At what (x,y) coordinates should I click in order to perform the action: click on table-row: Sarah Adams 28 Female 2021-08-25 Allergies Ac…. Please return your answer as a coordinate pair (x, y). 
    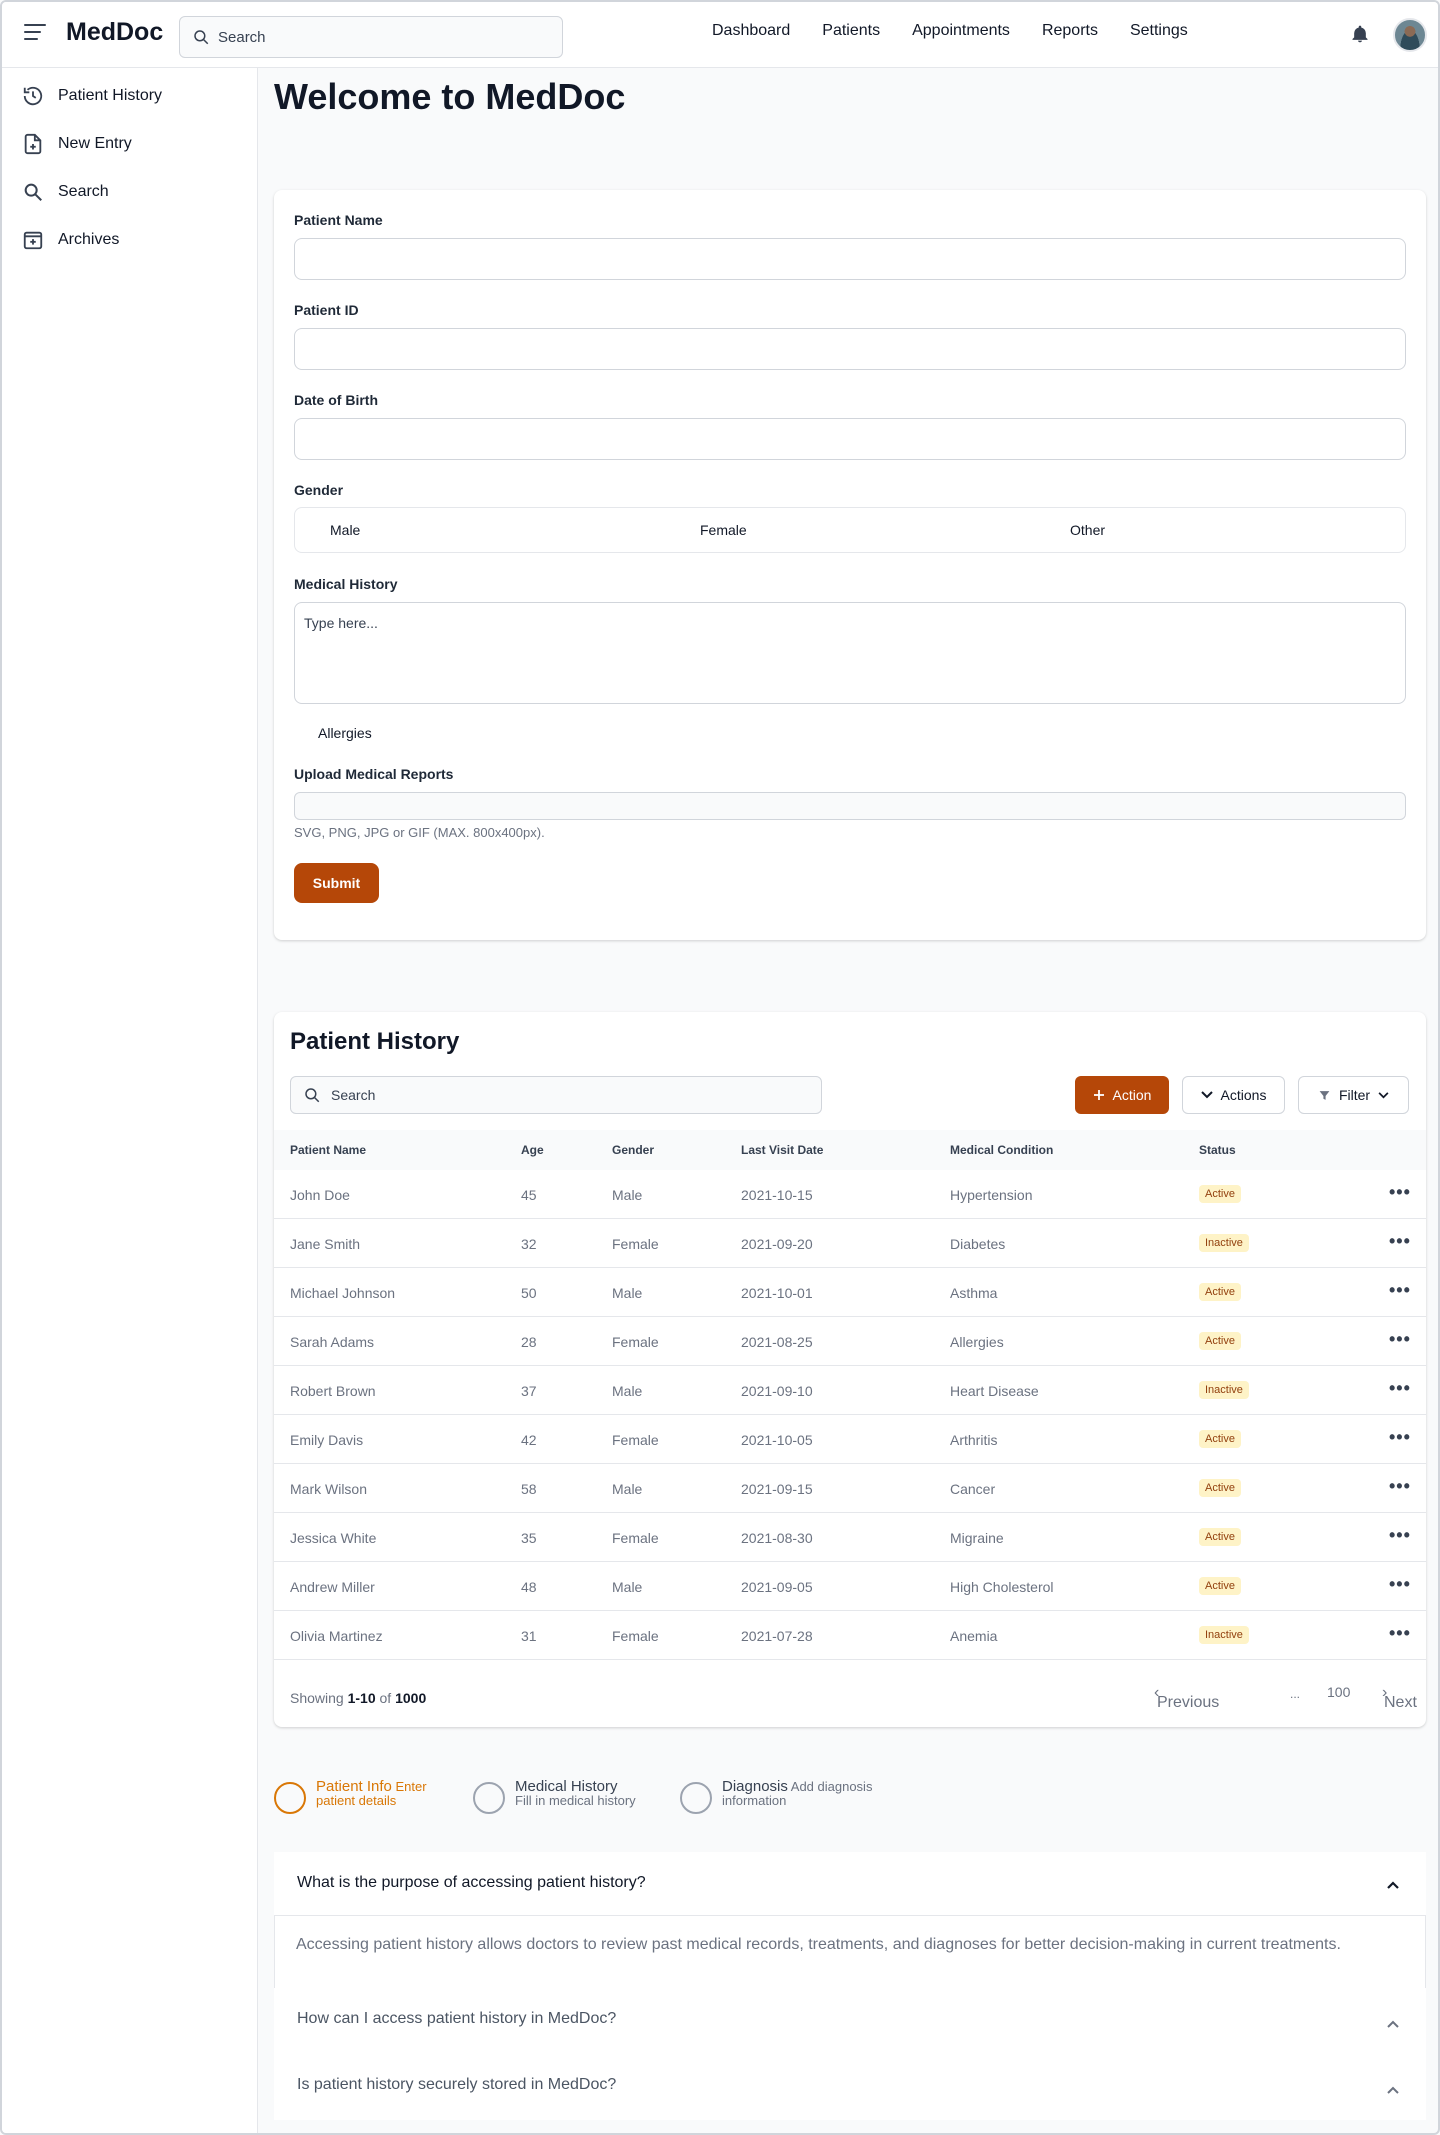
    Looking at the image, I should click on (850, 1341).